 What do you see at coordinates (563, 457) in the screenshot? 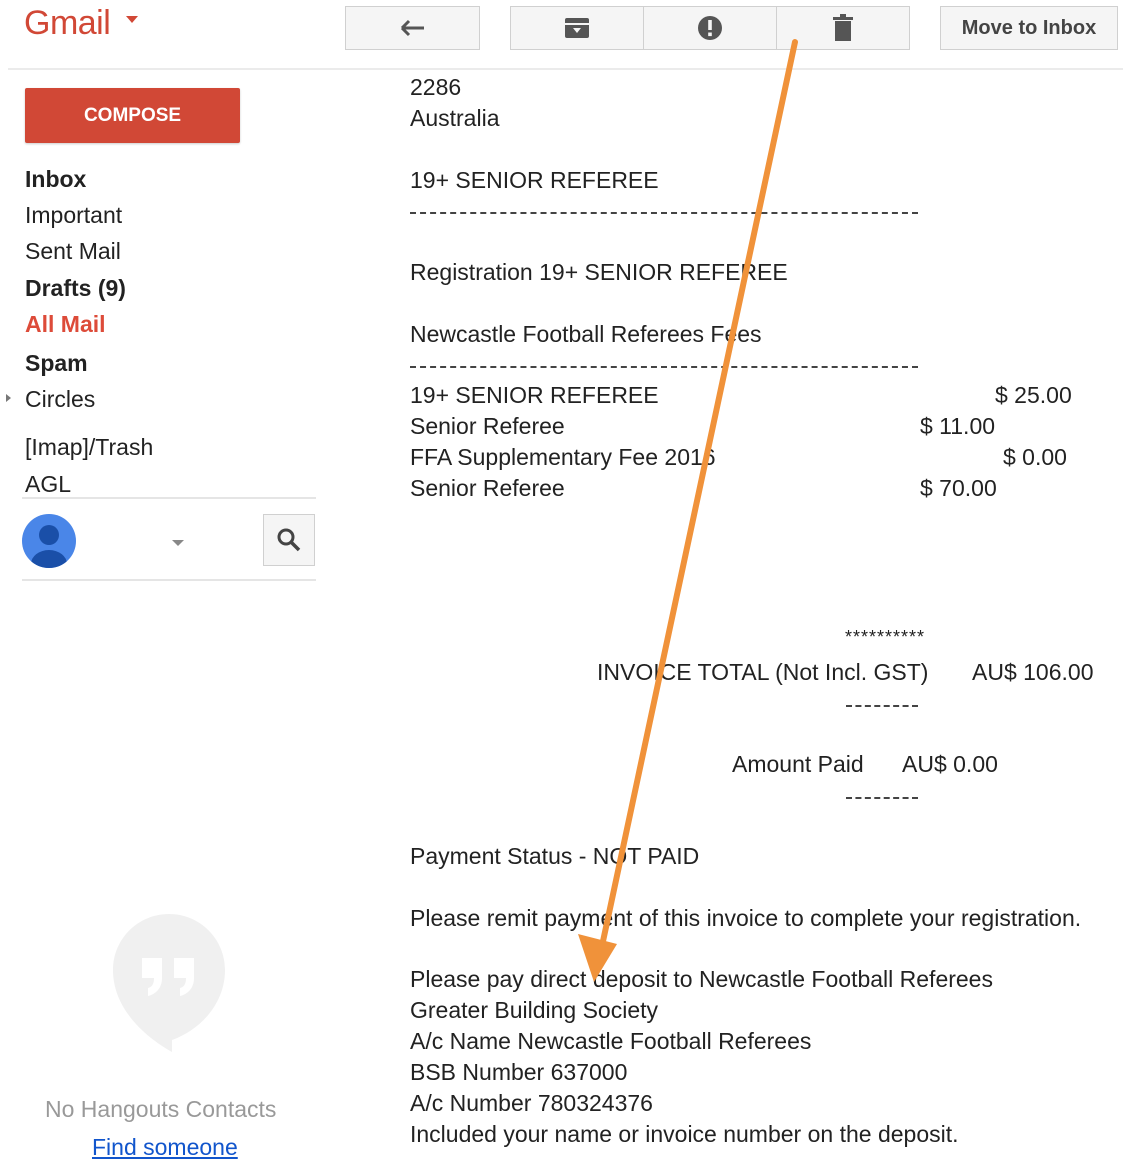
I see `line-item-desc: FFA Supplementary Fee 2016` at bounding box center [563, 457].